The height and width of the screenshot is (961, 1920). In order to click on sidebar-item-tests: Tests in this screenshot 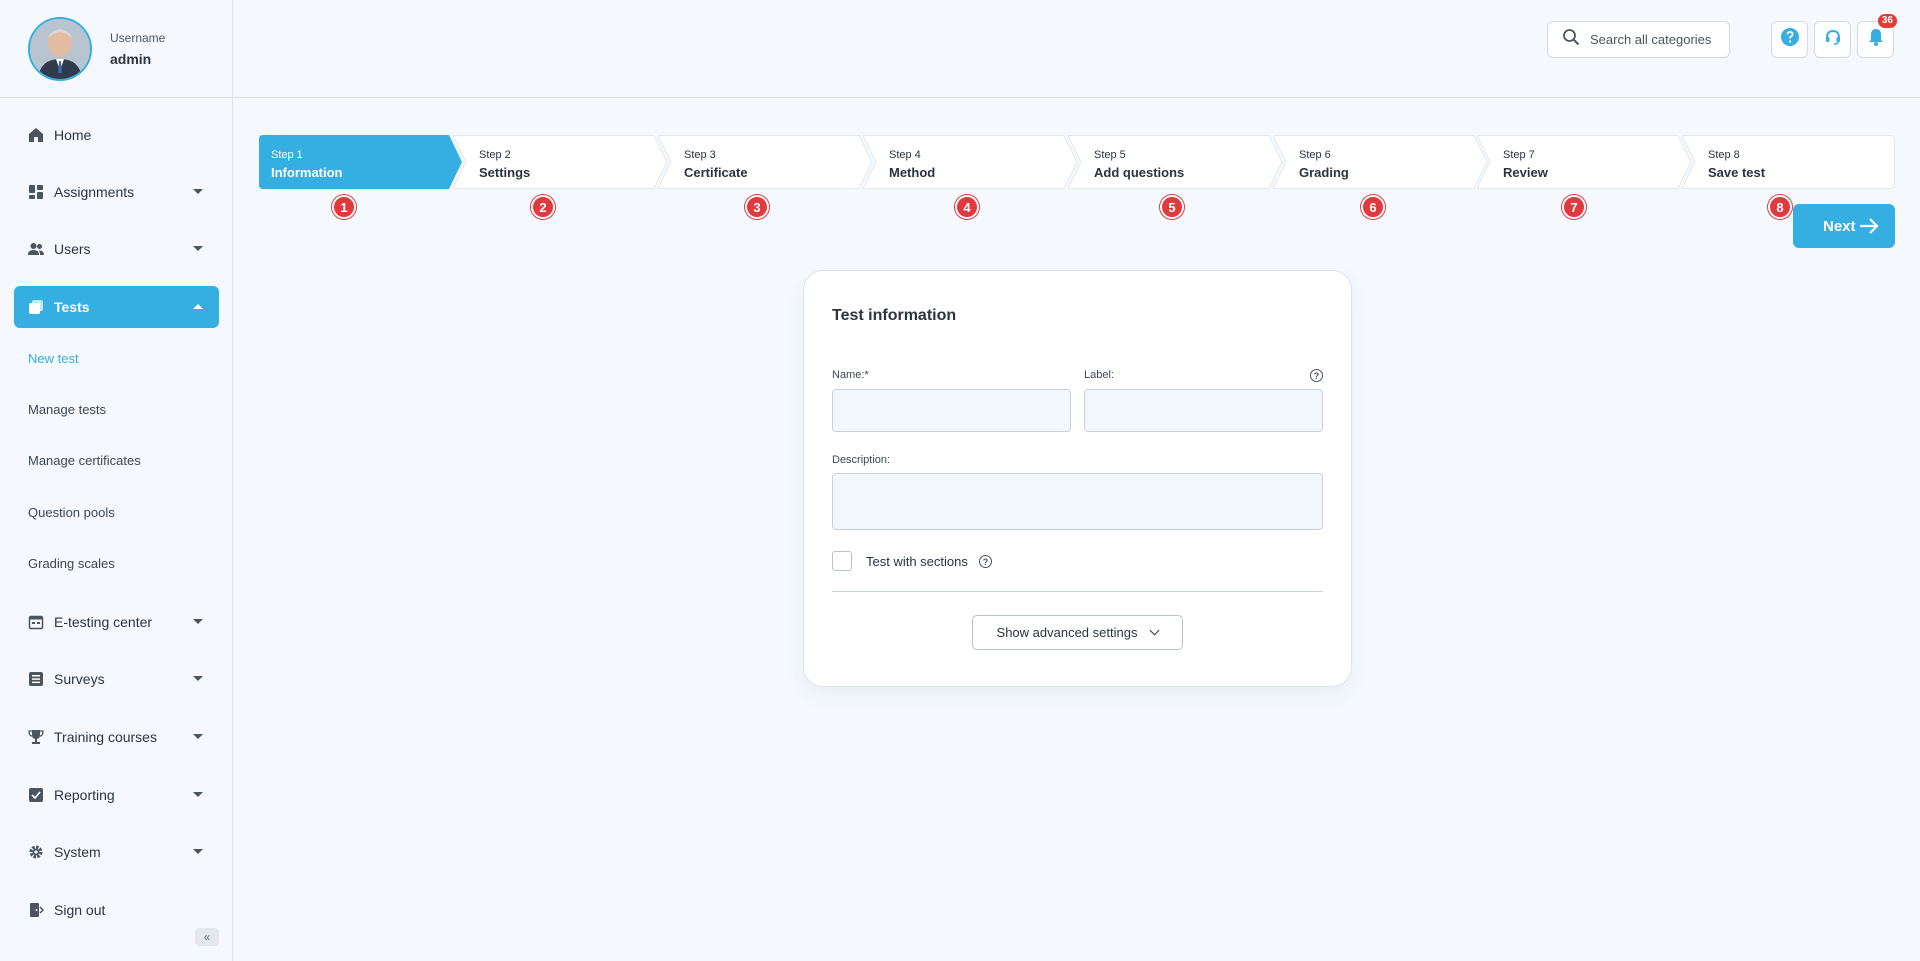, I will do `click(116, 307)`.